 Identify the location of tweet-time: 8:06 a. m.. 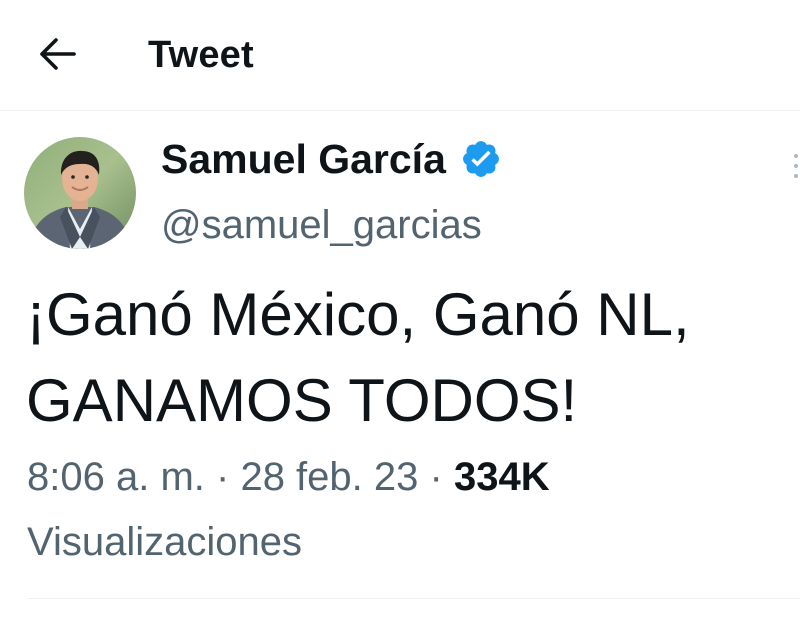
(116, 477).